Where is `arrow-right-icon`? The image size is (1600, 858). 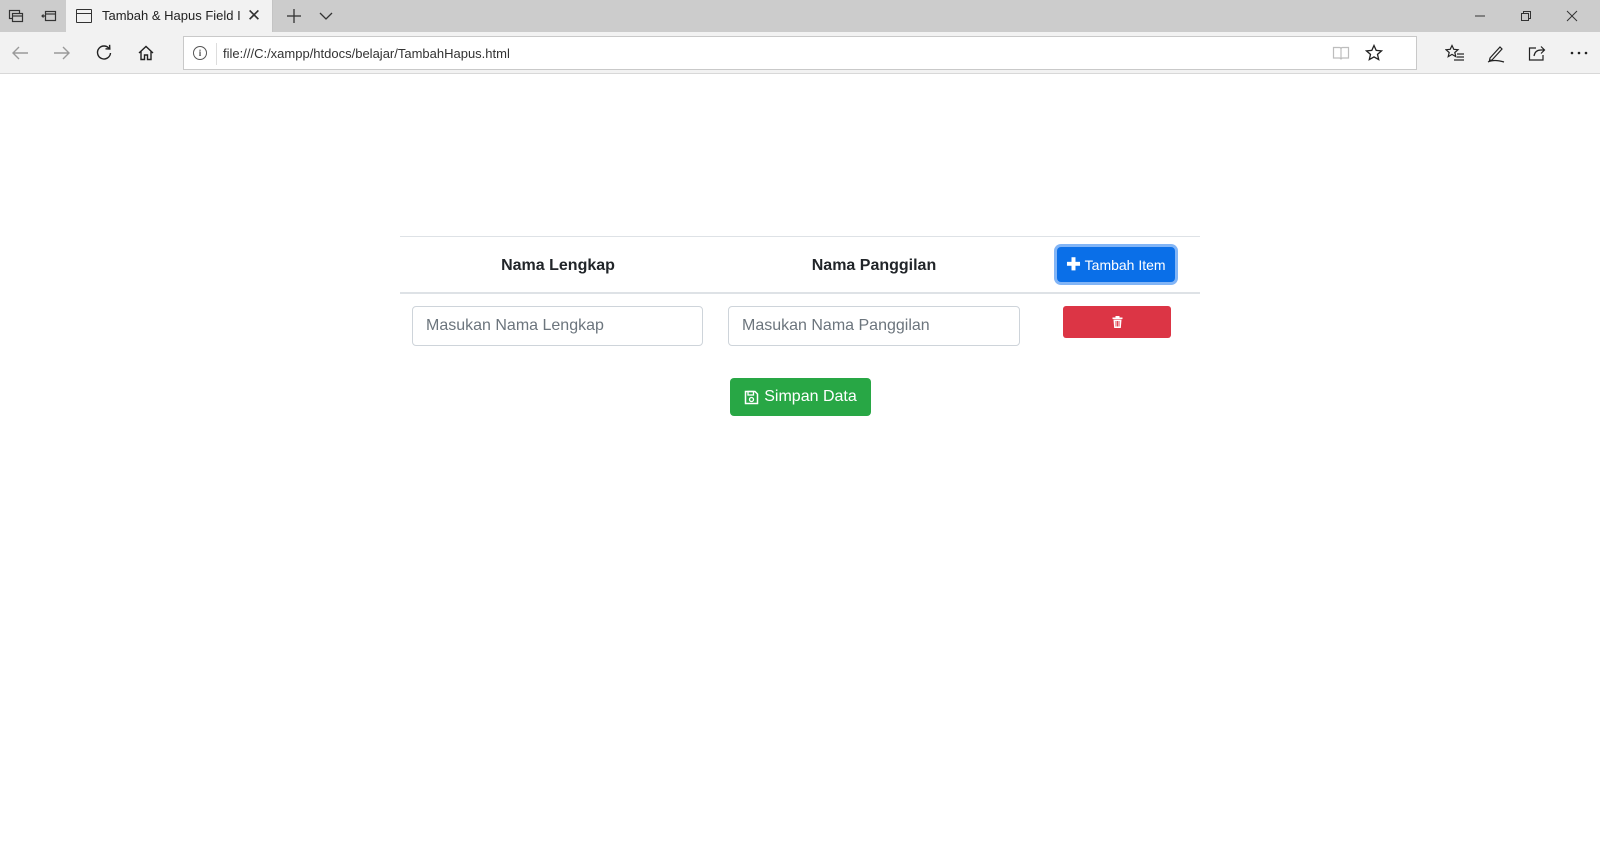
arrow-right-icon is located at coordinates (62, 53).